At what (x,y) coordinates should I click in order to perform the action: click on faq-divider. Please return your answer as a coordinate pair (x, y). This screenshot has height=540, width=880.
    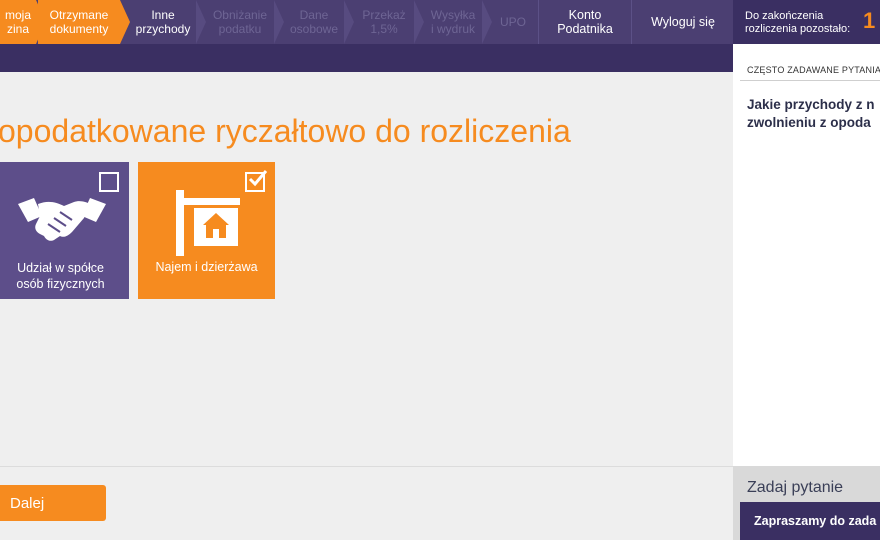
    Looking at the image, I should click on (810, 80).